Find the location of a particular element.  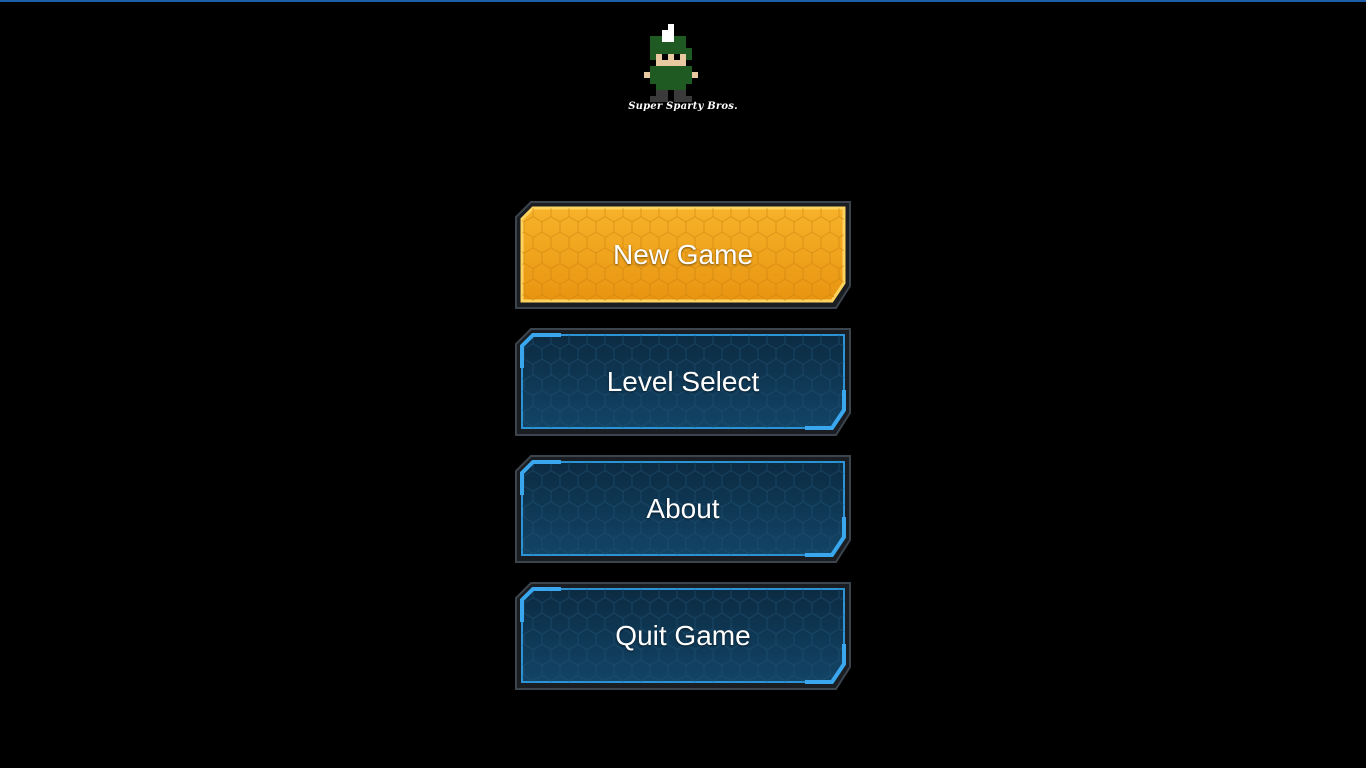

game-logo: Super Sparty Bros. is located at coordinates (683, 70).